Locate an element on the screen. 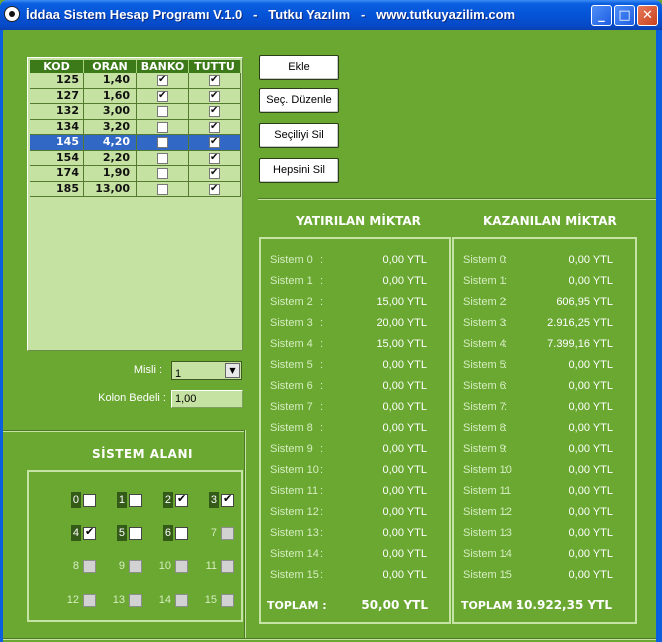 Image resolution: width=662 pixels, height=642 pixels. list-item: 132 3,00 is located at coordinates (135, 112).